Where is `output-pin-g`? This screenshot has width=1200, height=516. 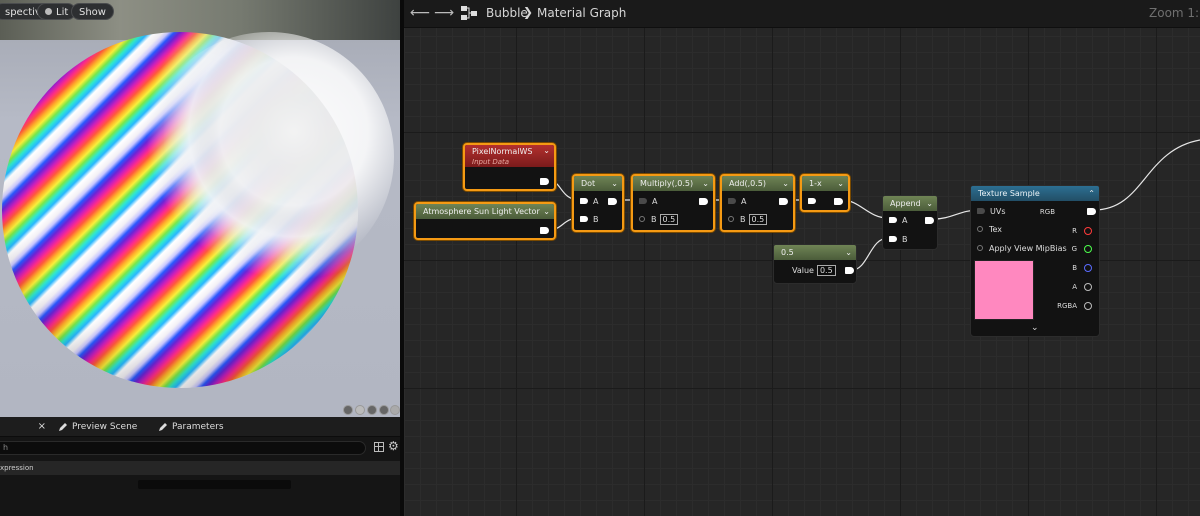
output-pin-g is located at coordinates (1088, 249).